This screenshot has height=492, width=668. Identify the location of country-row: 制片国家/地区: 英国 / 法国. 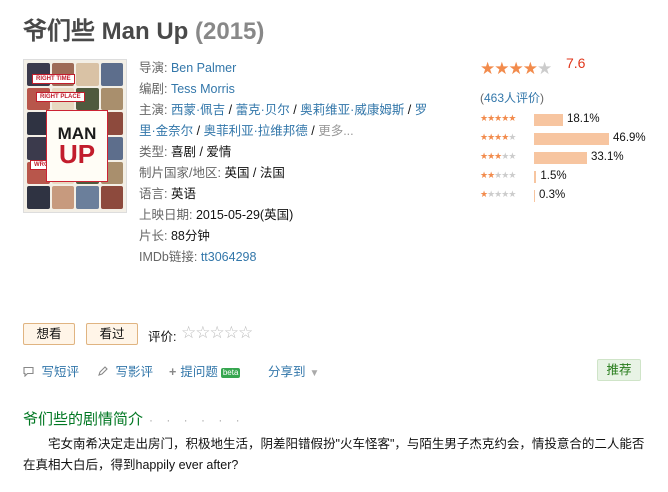
(289, 173).